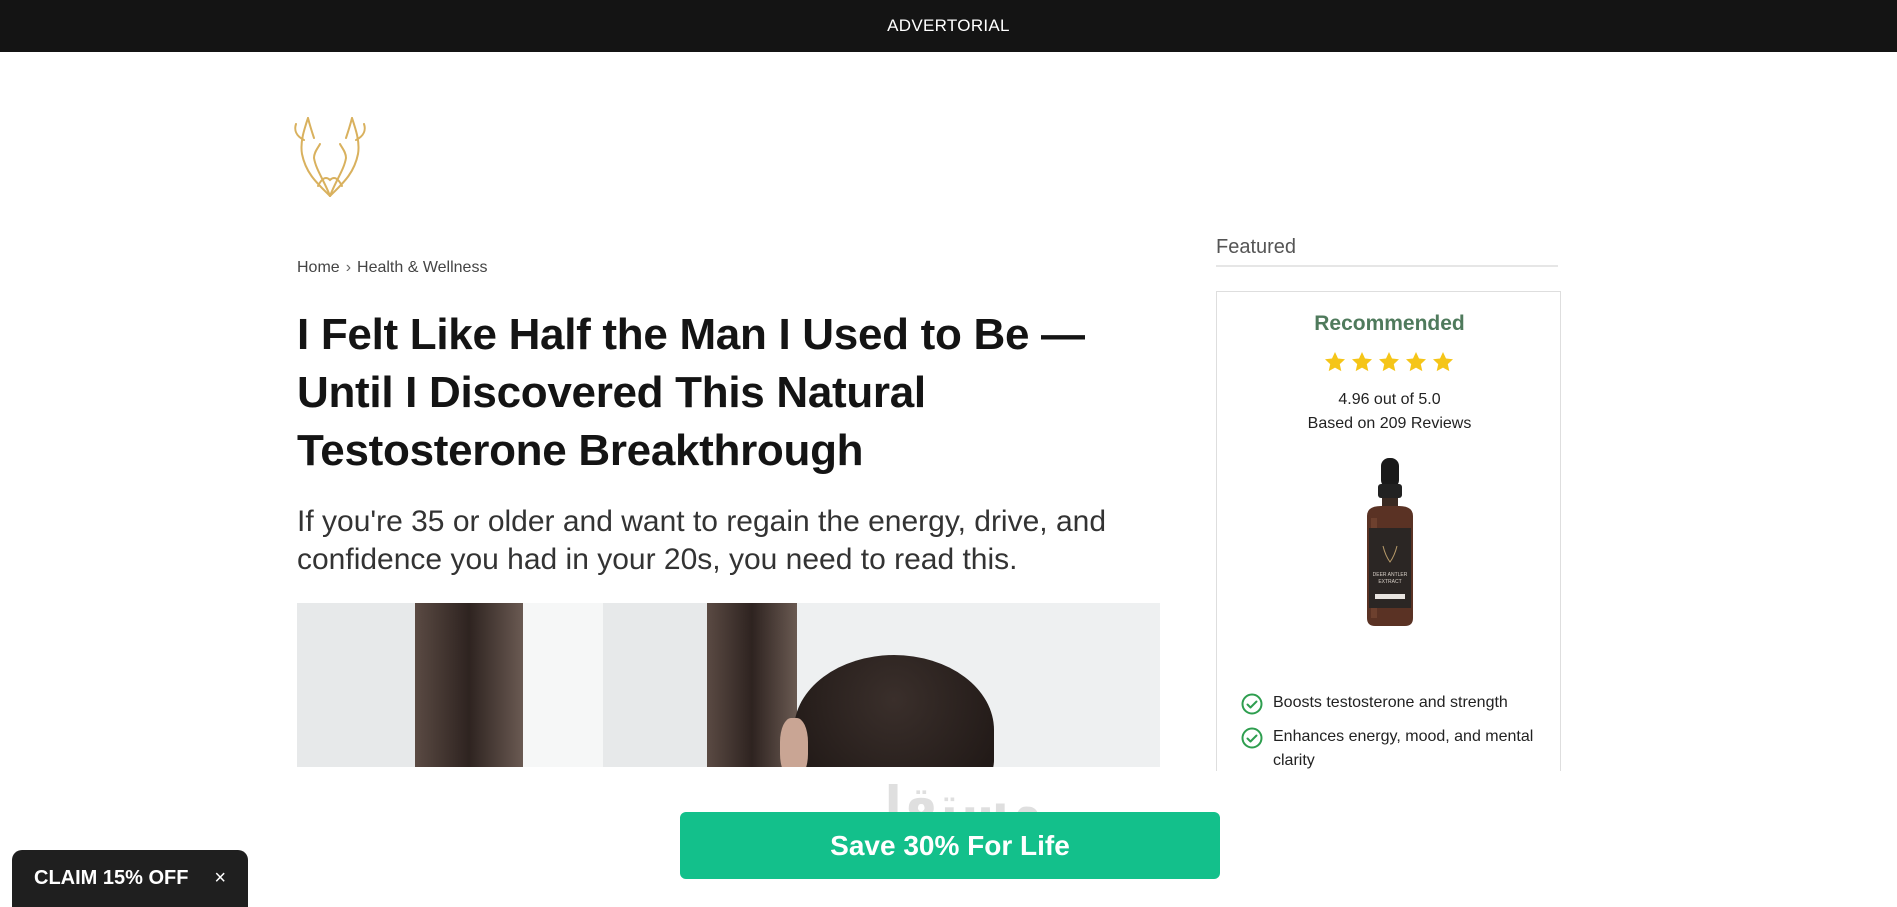 The image size is (1897, 907). Describe the element at coordinates (1390, 575) in the screenshot. I see `product-label-top: DEER ANTLER` at that location.